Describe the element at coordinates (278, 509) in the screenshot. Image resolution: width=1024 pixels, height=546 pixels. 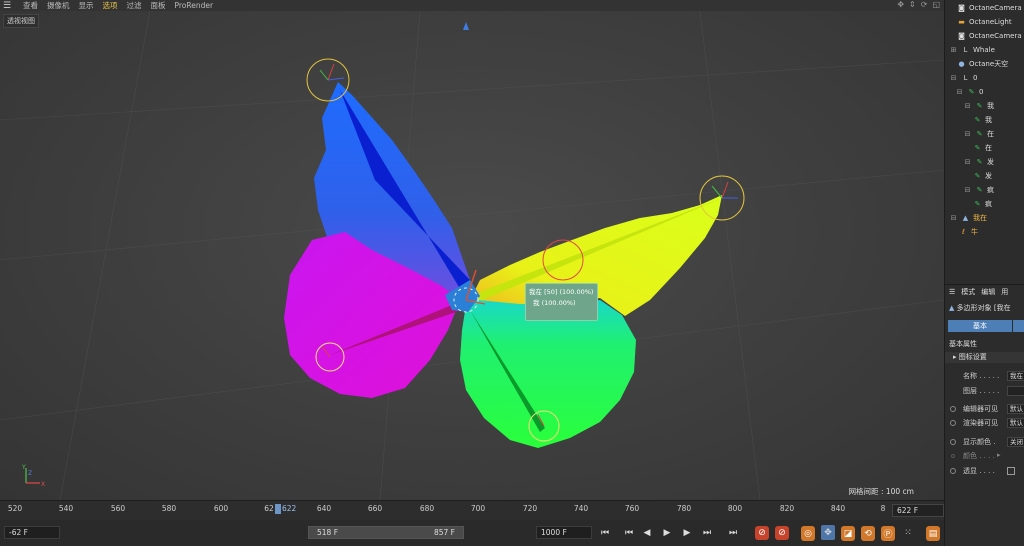
I see `timeline-playhead` at that location.